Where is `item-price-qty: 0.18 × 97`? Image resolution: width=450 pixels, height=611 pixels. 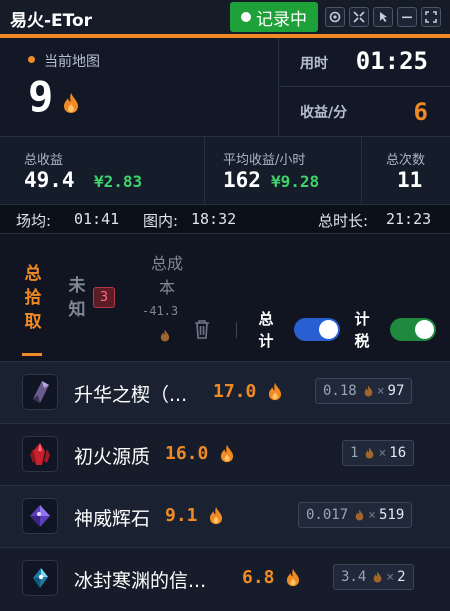
item-price-qty: 0.18 × 97 is located at coordinates (364, 391).